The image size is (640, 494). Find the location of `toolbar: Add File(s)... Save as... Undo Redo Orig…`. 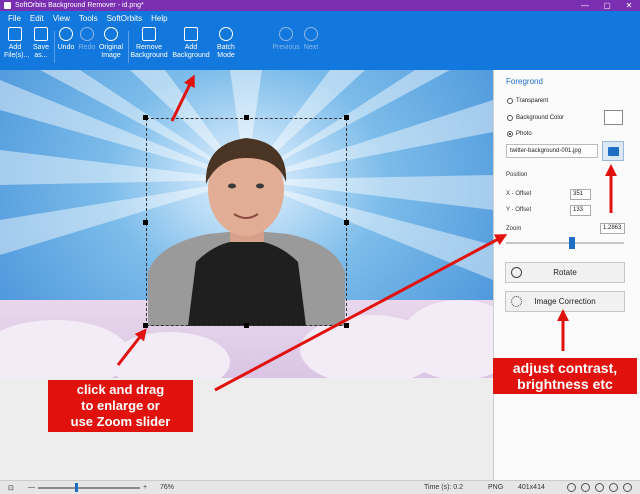

toolbar: Add File(s)... Save as... Undo Redo Orig… is located at coordinates (320, 47).